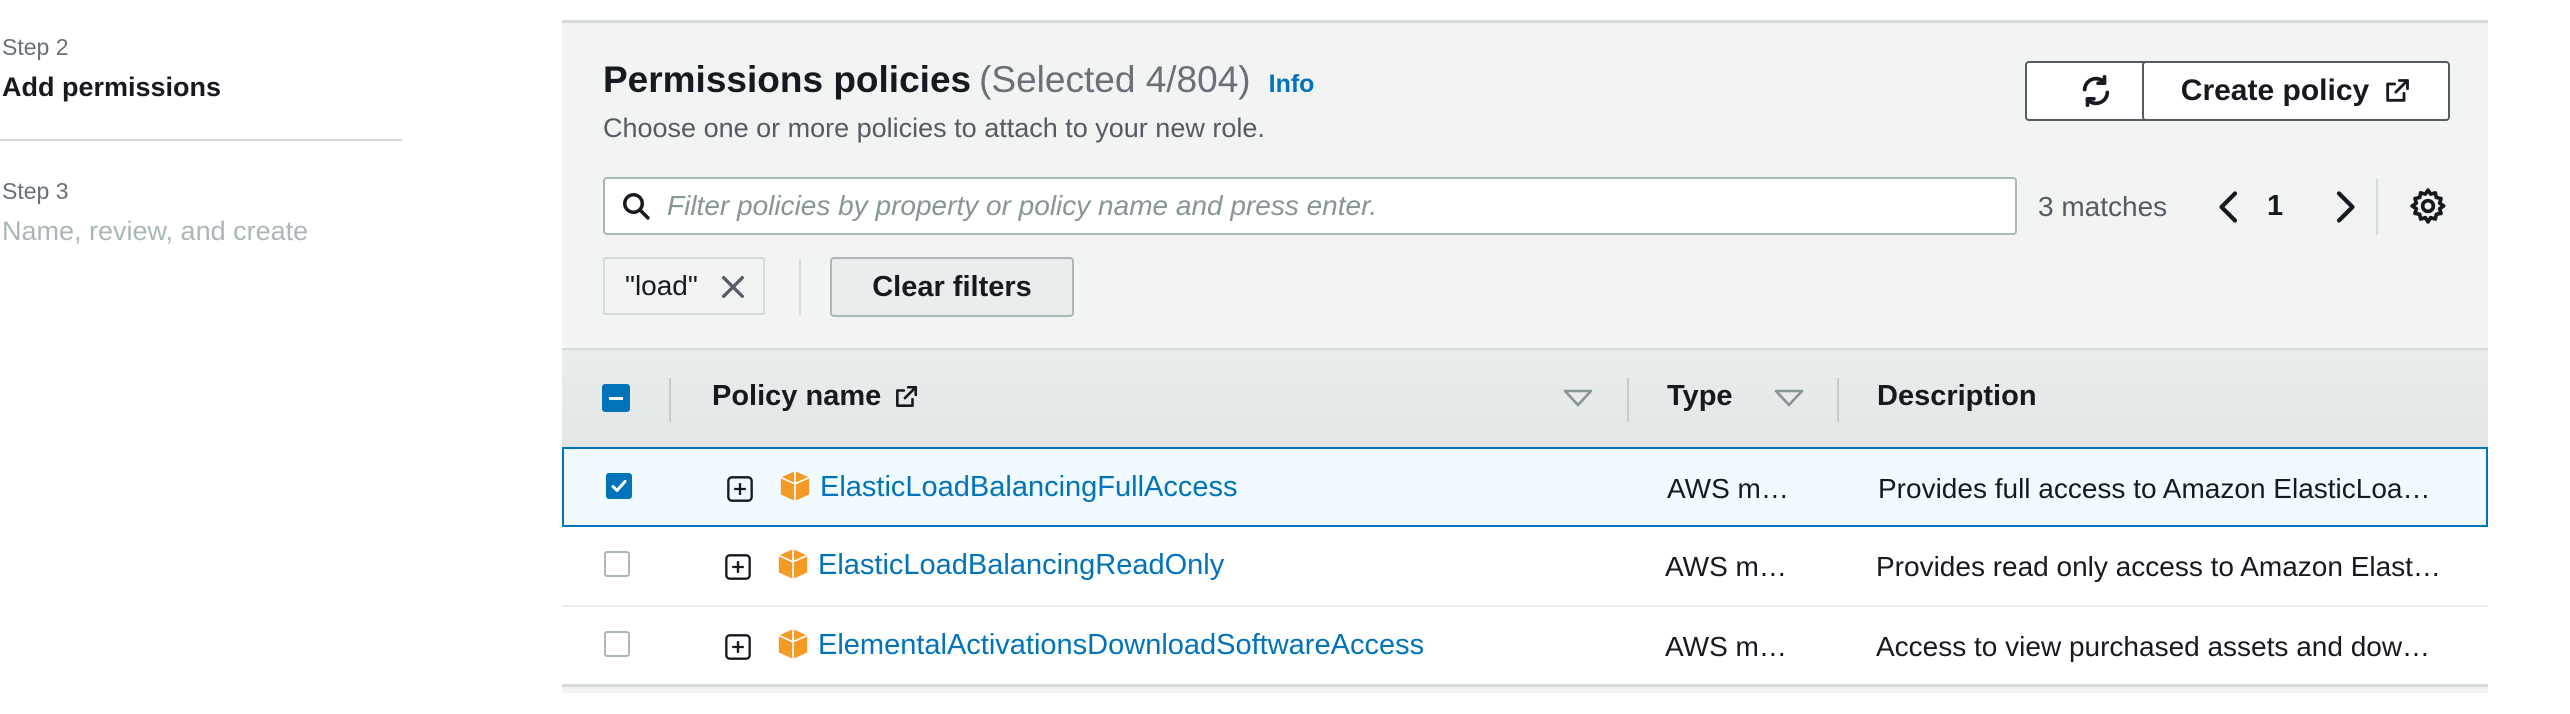 The width and height of the screenshot is (2570, 714). I want to click on filter-divider, so click(800, 287).